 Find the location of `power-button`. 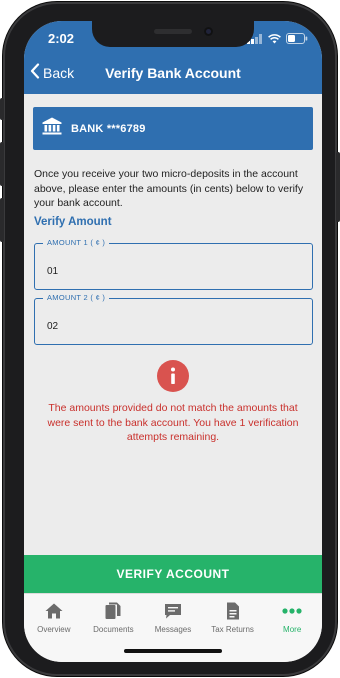

power-button is located at coordinates (338, 187).